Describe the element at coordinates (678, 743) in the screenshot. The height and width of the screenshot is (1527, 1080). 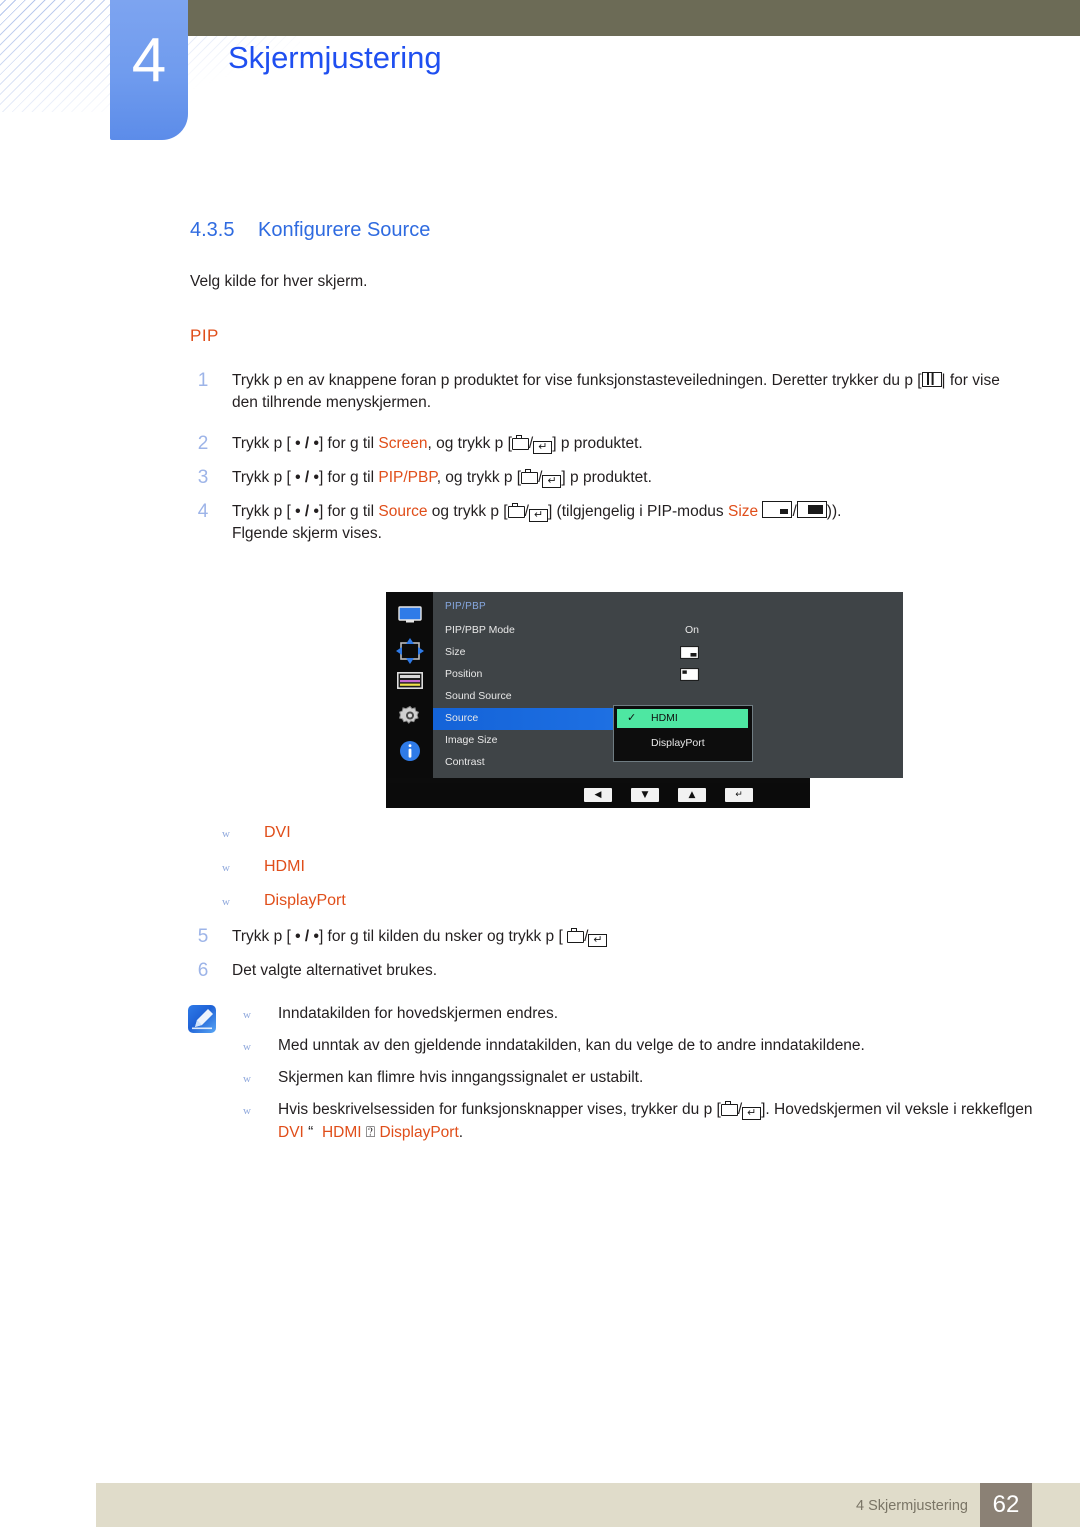
I see `osd-submenu-label: DisplayPort` at that location.